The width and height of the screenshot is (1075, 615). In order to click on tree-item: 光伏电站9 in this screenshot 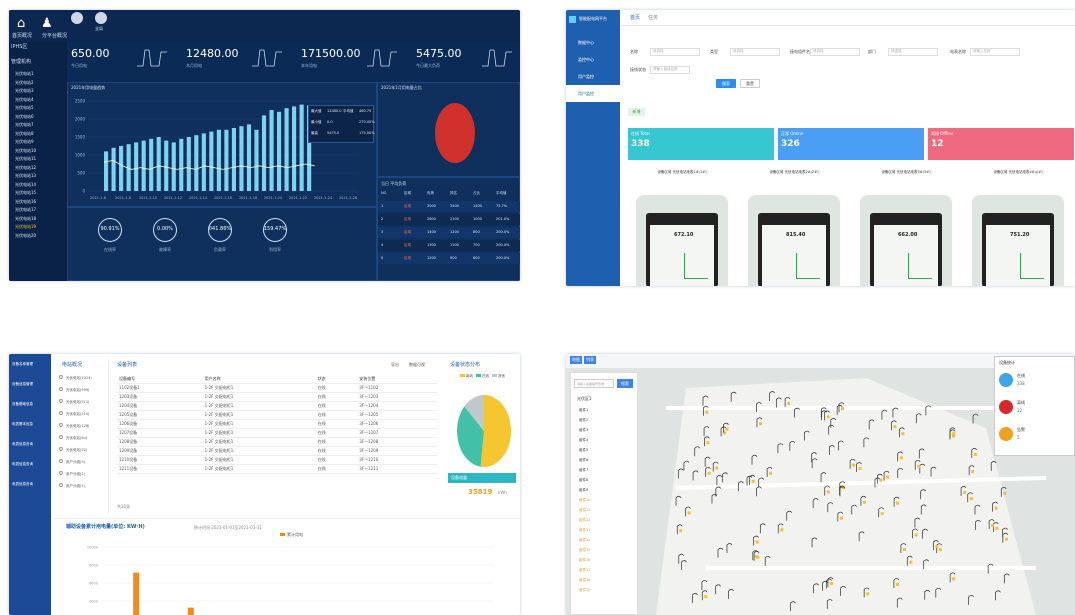, I will do `click(41, 142)`.